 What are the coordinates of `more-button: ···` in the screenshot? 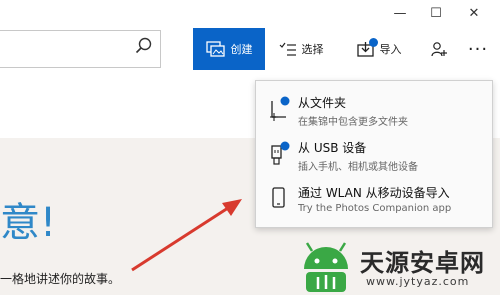 It's located at (478, 49).